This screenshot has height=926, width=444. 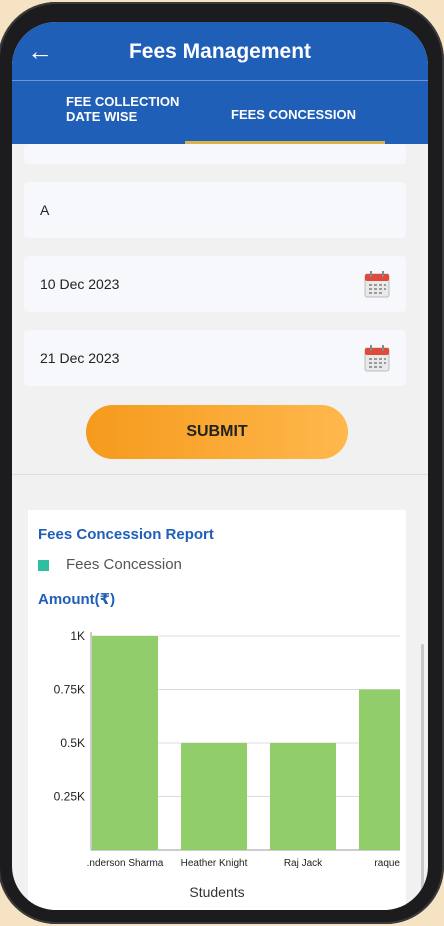 What do you see at coordinates (303, 863) in the screenshot?
I see `x-tick-label: Raj Jack` at bounding box center [303, 863].